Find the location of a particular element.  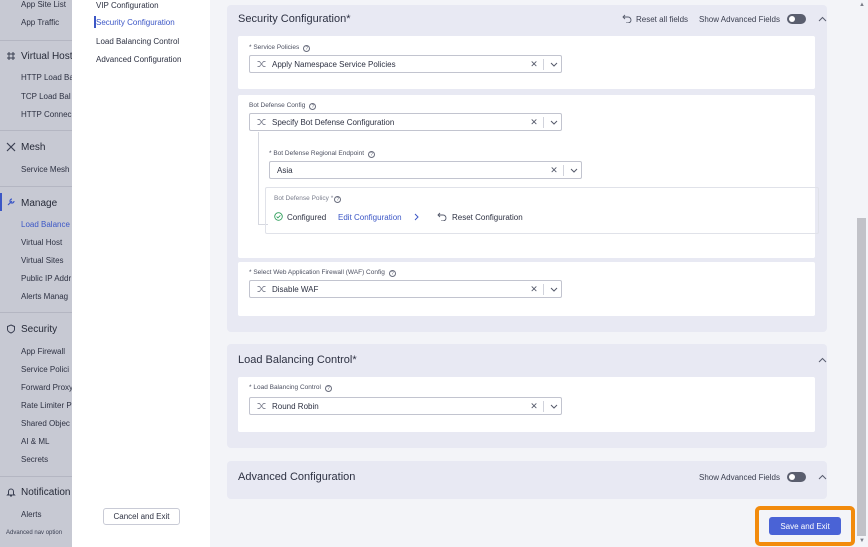

nav-item-service-policies: Service Polici is located at coordinates (45, 369).